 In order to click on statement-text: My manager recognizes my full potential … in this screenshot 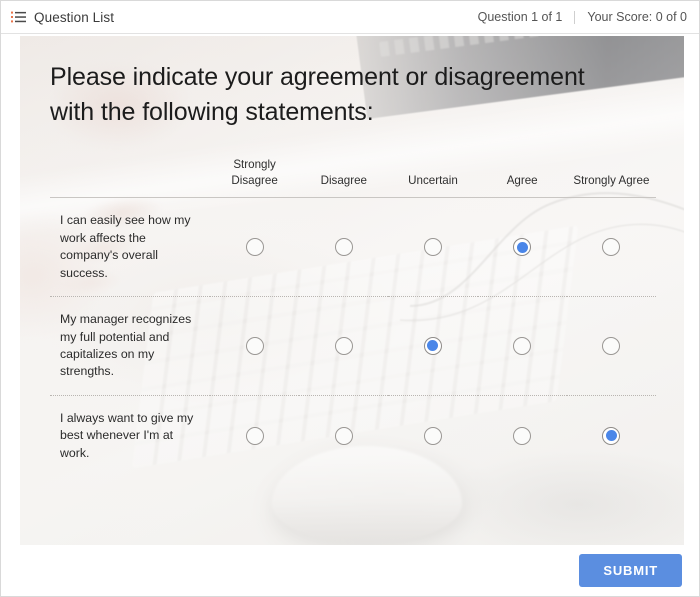, I will do `click(130, 346)`.